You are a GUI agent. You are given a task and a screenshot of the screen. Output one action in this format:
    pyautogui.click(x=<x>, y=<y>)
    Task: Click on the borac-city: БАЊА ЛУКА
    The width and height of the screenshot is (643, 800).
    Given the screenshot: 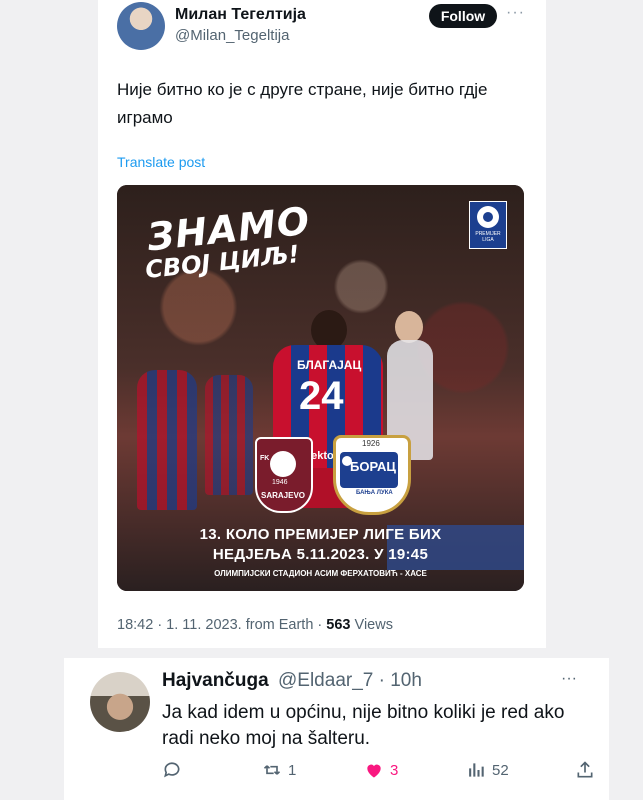 What is the action you would take?
    pyautogui.click(x=374, y=493)
    